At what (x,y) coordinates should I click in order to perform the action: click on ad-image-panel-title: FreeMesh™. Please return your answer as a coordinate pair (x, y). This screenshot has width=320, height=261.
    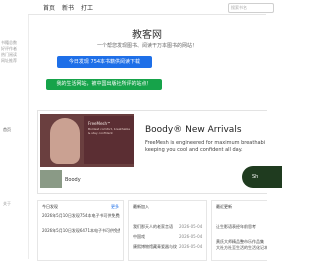
    Looking at the image, I should click on (100, 123).